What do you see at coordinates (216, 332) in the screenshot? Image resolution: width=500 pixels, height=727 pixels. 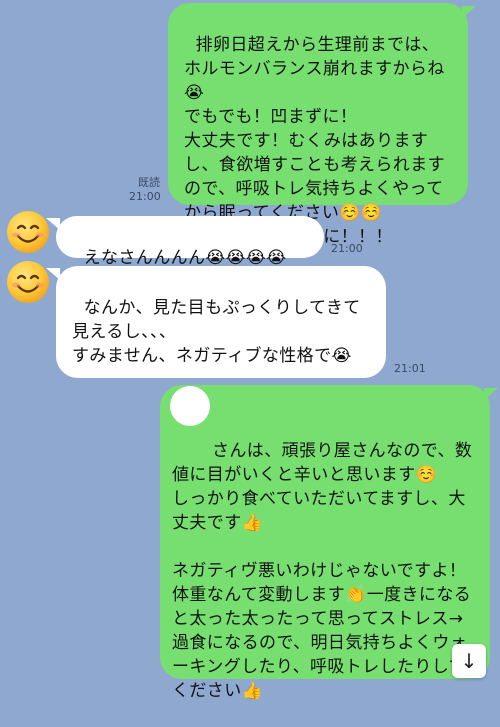 I see `message-text: なんか、見た目もぷっくりしてきて見えるし、、、 すみません、ネガティブな性格で😭` at bounding box center [216, 332].